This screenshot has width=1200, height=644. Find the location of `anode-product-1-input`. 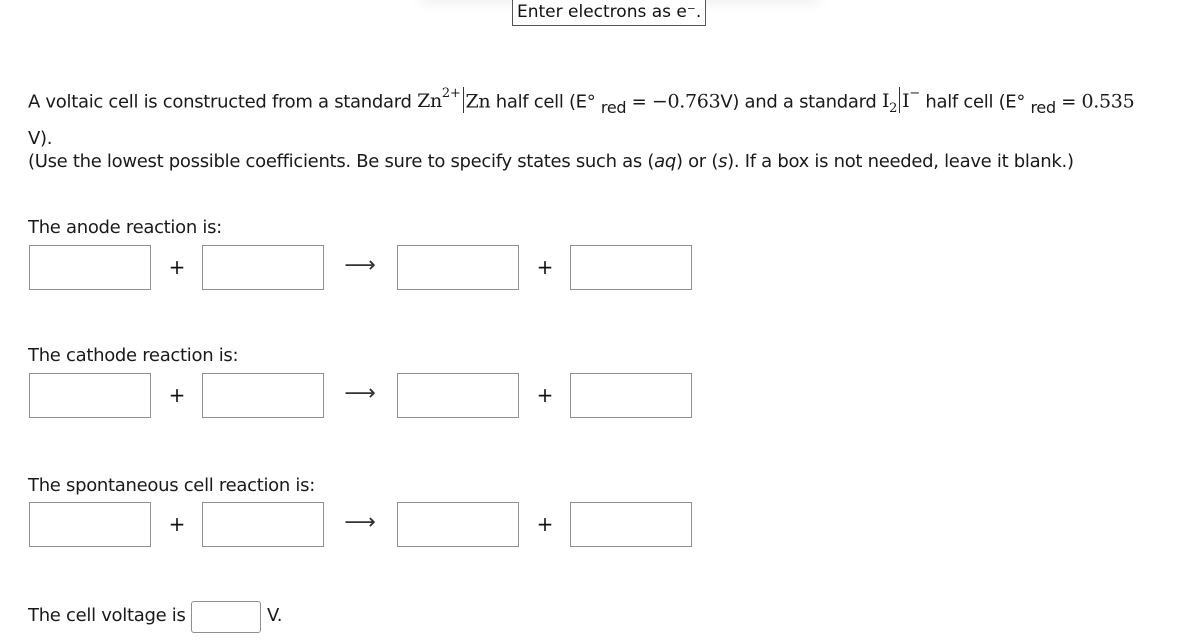

anode-product-1-input is located at coordinates (458, 267).